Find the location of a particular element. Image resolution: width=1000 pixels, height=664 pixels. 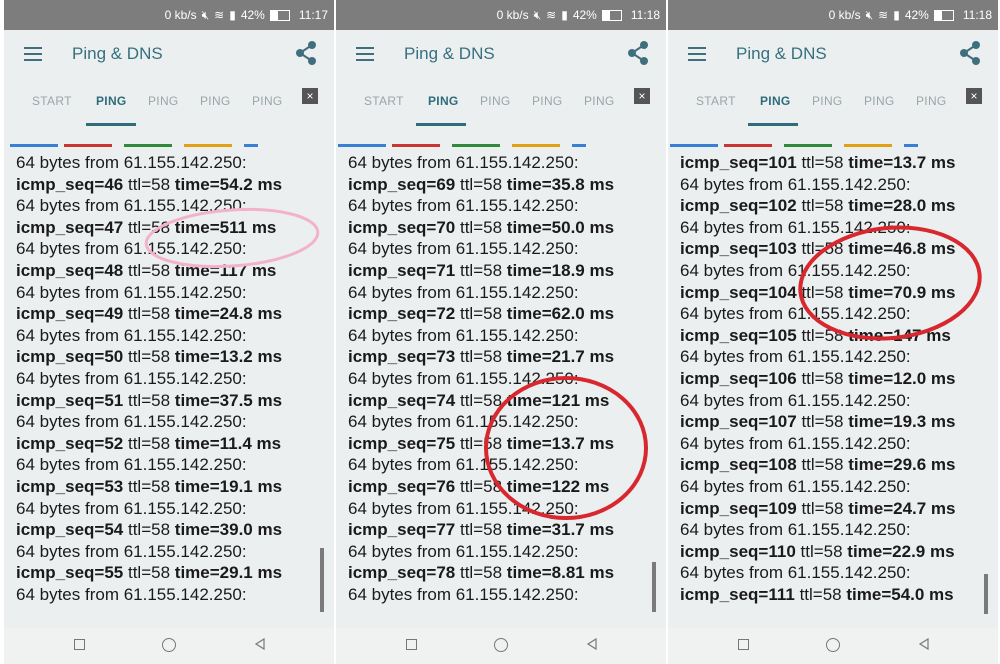

ping-reply-line: icmp_seq=102 ttl=58 time=28.0 ms is located at coordinates (835, 206).